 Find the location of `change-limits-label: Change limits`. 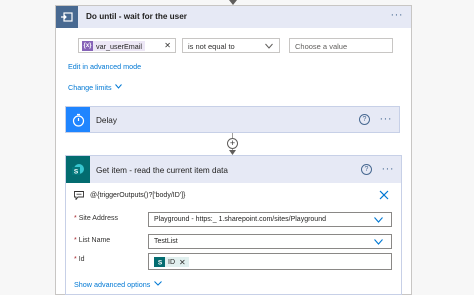

change-limits-label: Change limits is located at coordinates (90, 87).